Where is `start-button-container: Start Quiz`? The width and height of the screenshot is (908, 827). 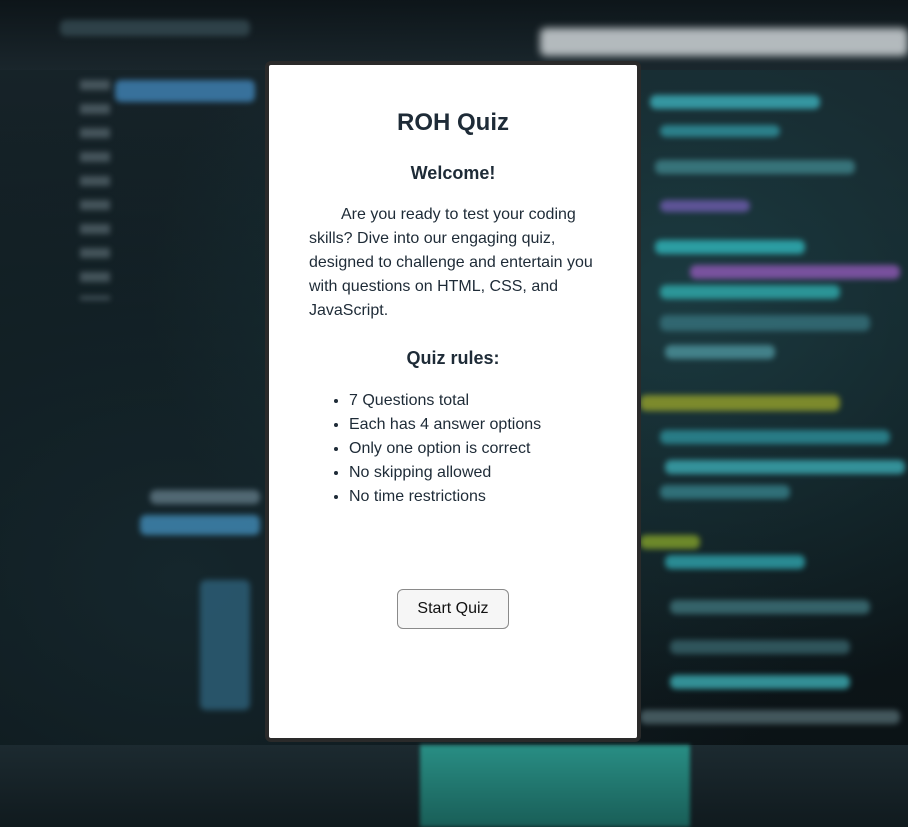 start-button-container: Start Quiz is located at coordinates (453, 609).